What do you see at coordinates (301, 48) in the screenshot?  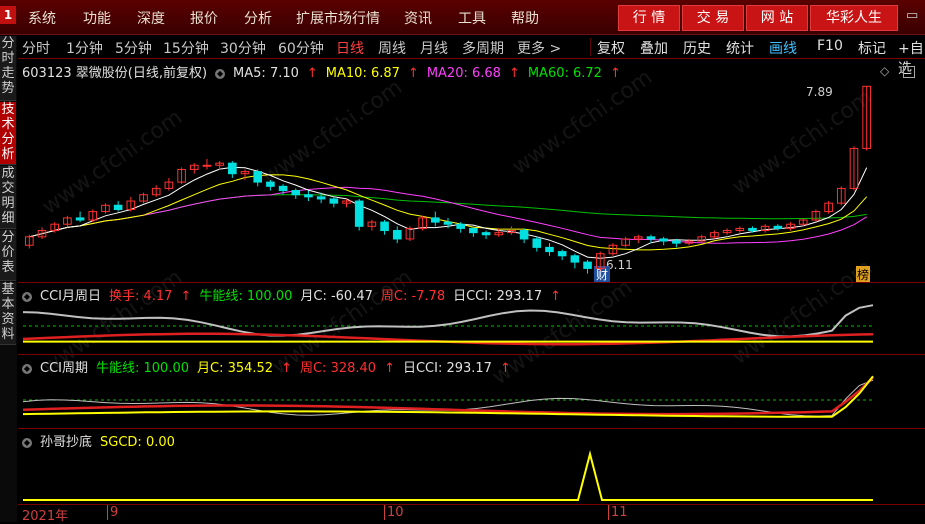 I see `period-60min: 60分钟` at bounding box center [301, 48].